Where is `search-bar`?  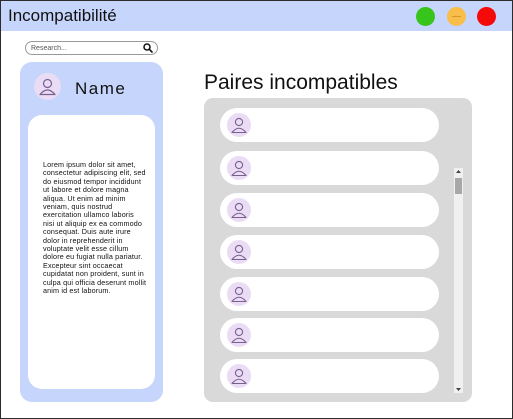
search-bar is located at coordinates (91, 48).